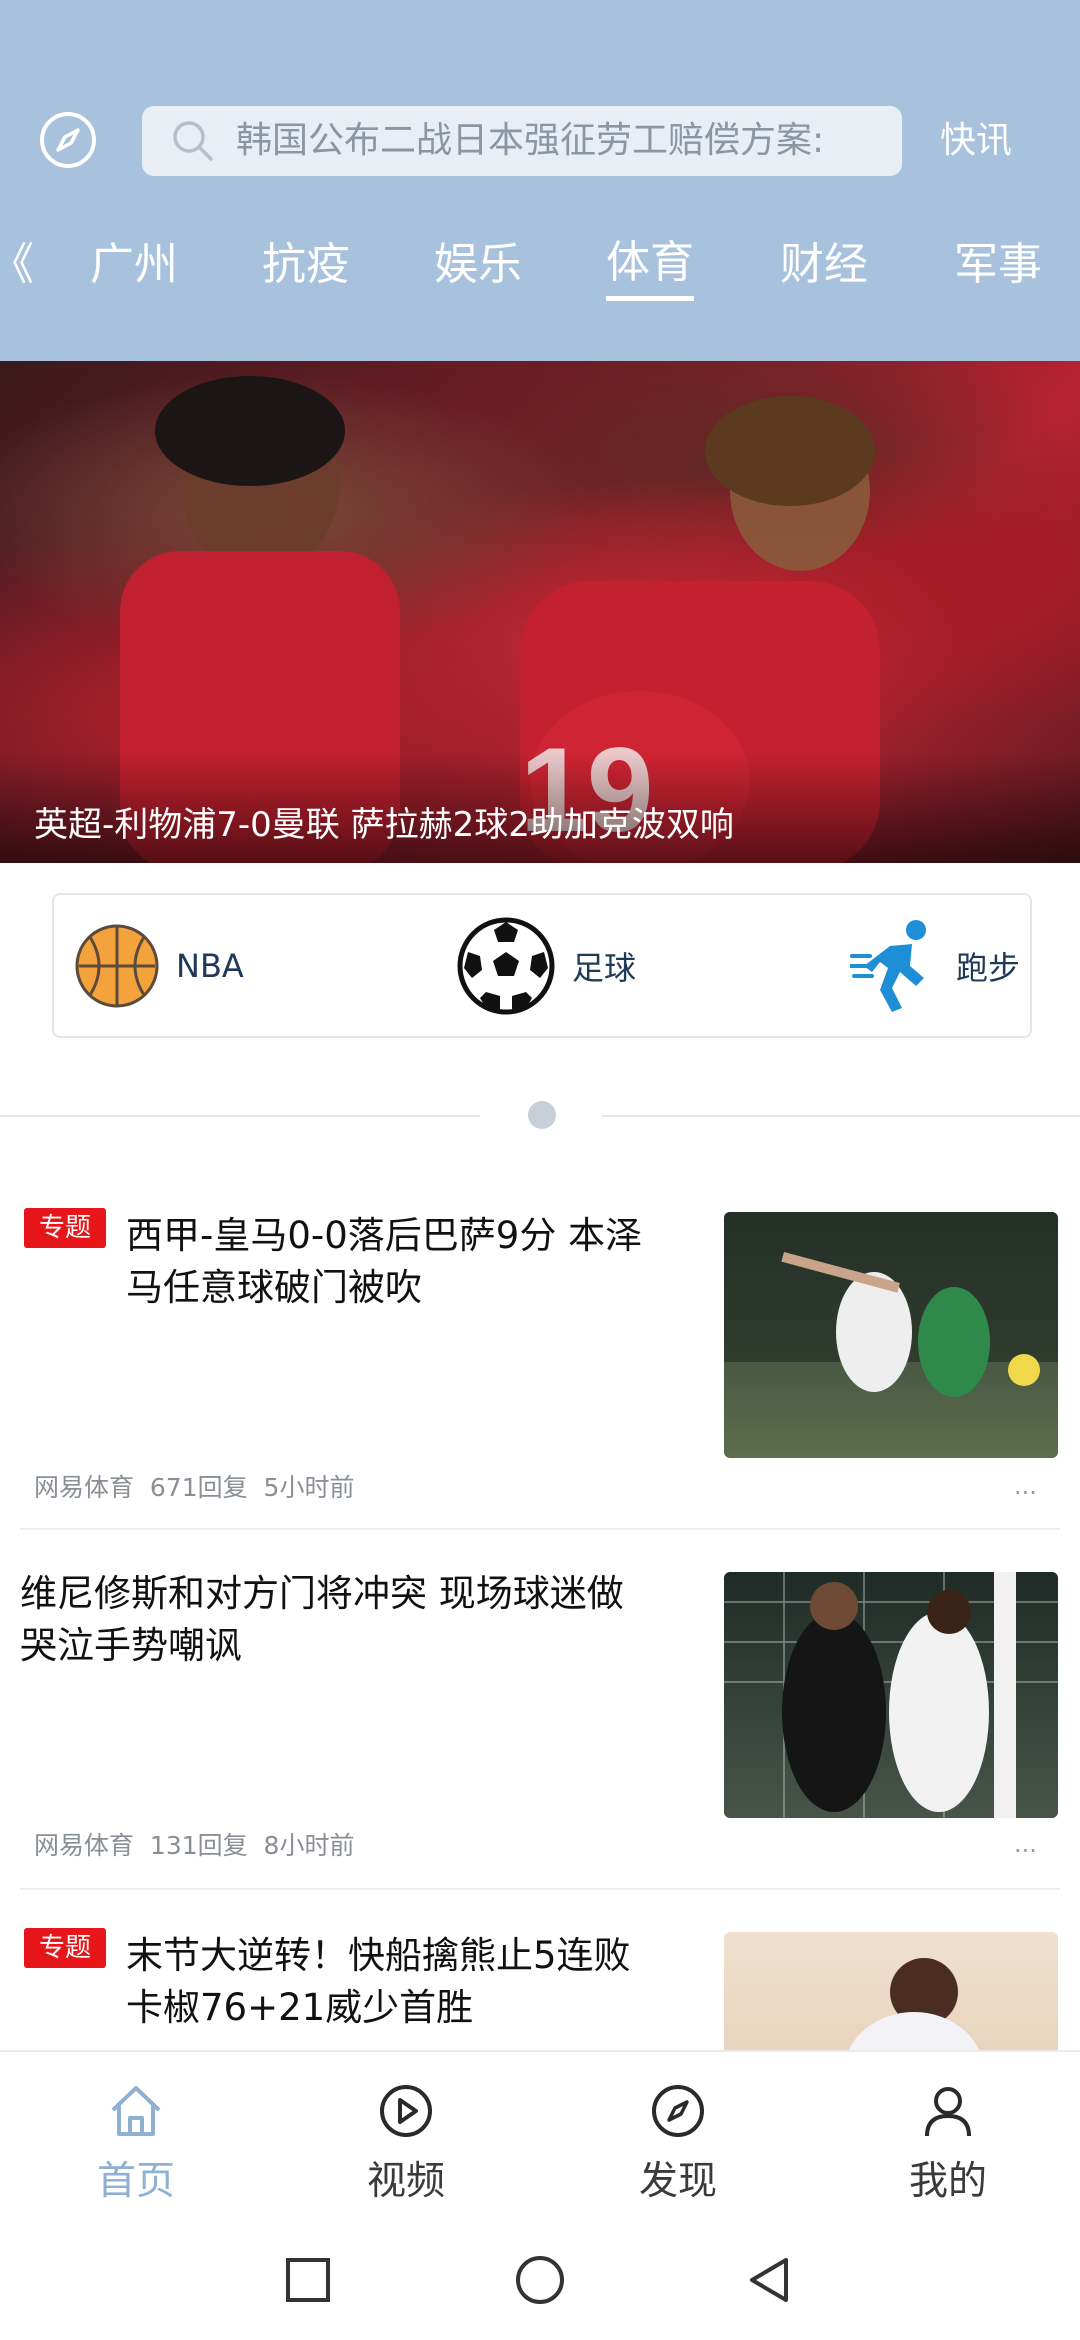 The height and width of the screenshot is (2340, 1080). What do you see at coordinates (841, 1116) in the screenshot?
I see `divider-right` at bounding box center [841, 1116].